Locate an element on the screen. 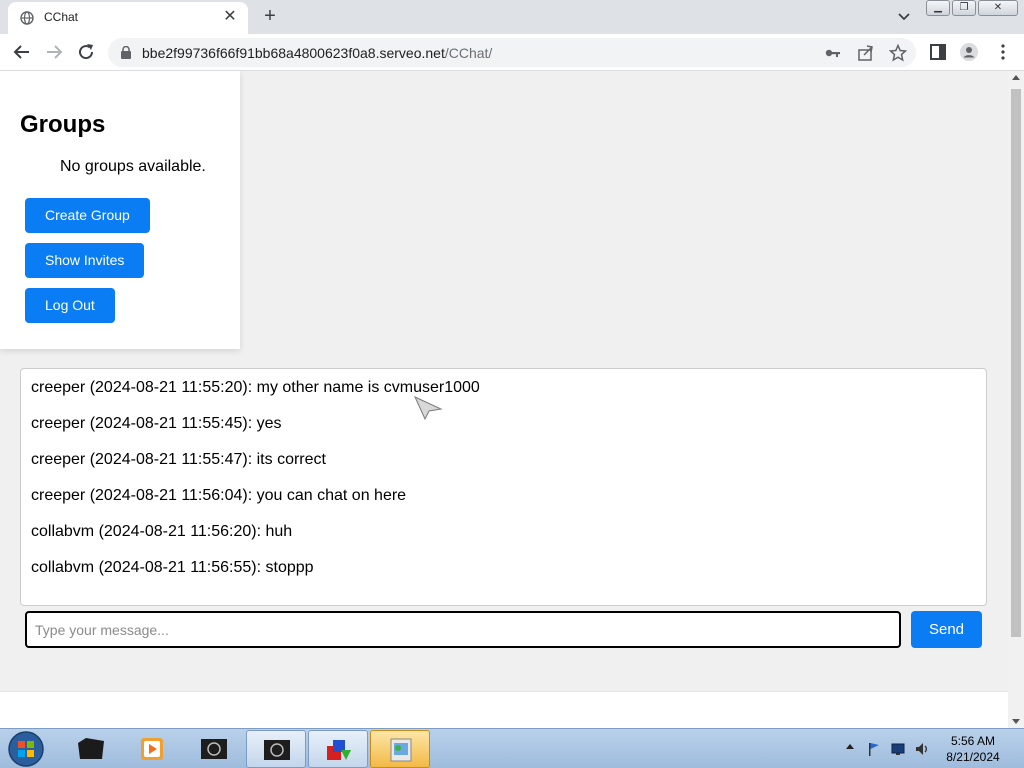 The image size is (1024, 768). reload-icon is located at coordinates (86, 52).